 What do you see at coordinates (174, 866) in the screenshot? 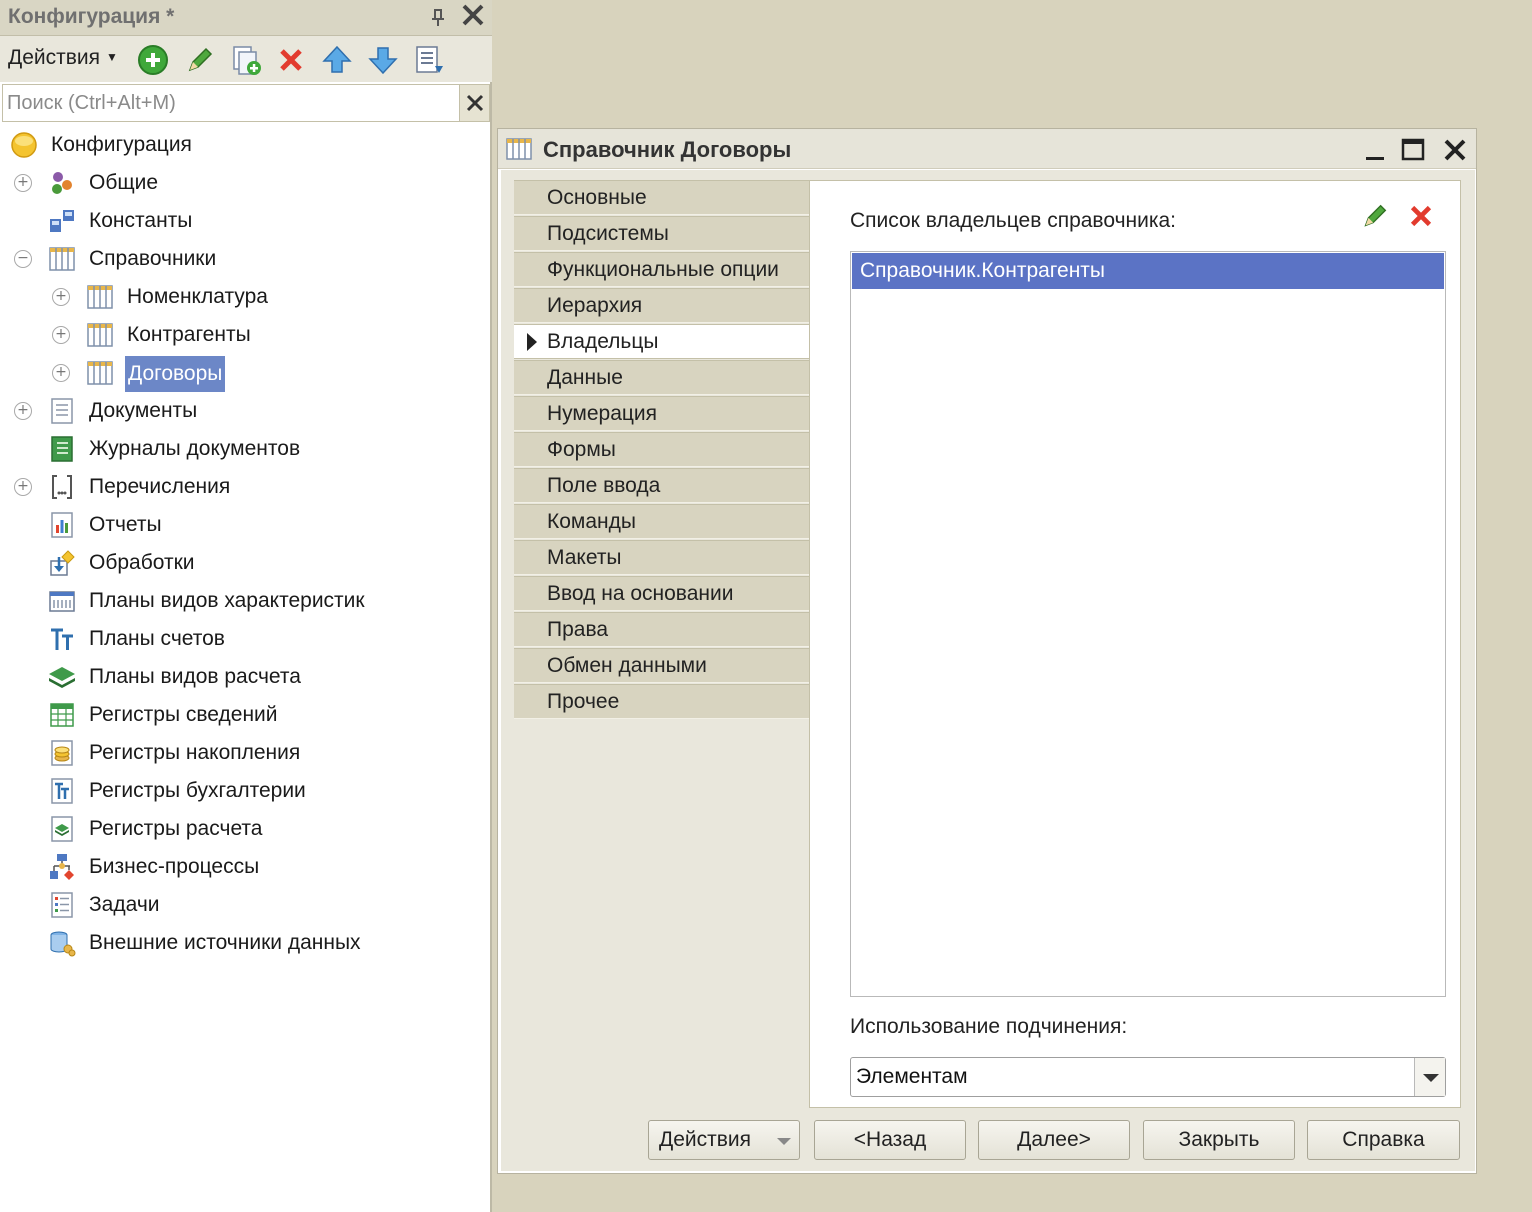
I see `tree-item-label: Бизнес-процессы` at bounding box center [174, 866].